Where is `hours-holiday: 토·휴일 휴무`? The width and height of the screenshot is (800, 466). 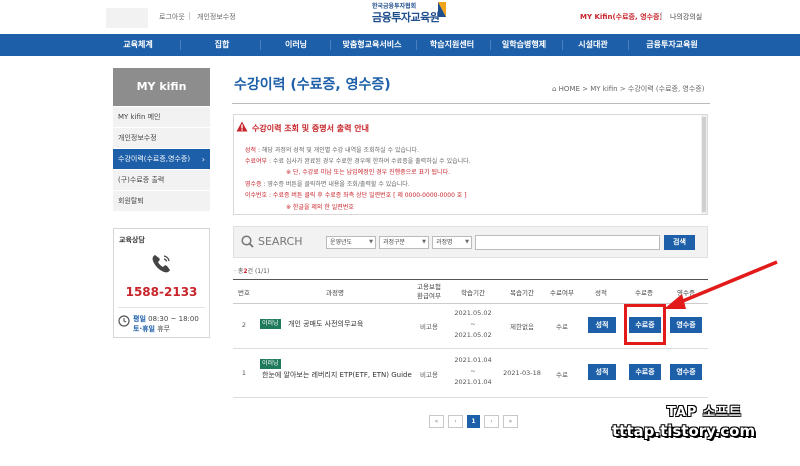 hours-holiday: 토·휴일 휴무 is located at coordinates (151, 329).